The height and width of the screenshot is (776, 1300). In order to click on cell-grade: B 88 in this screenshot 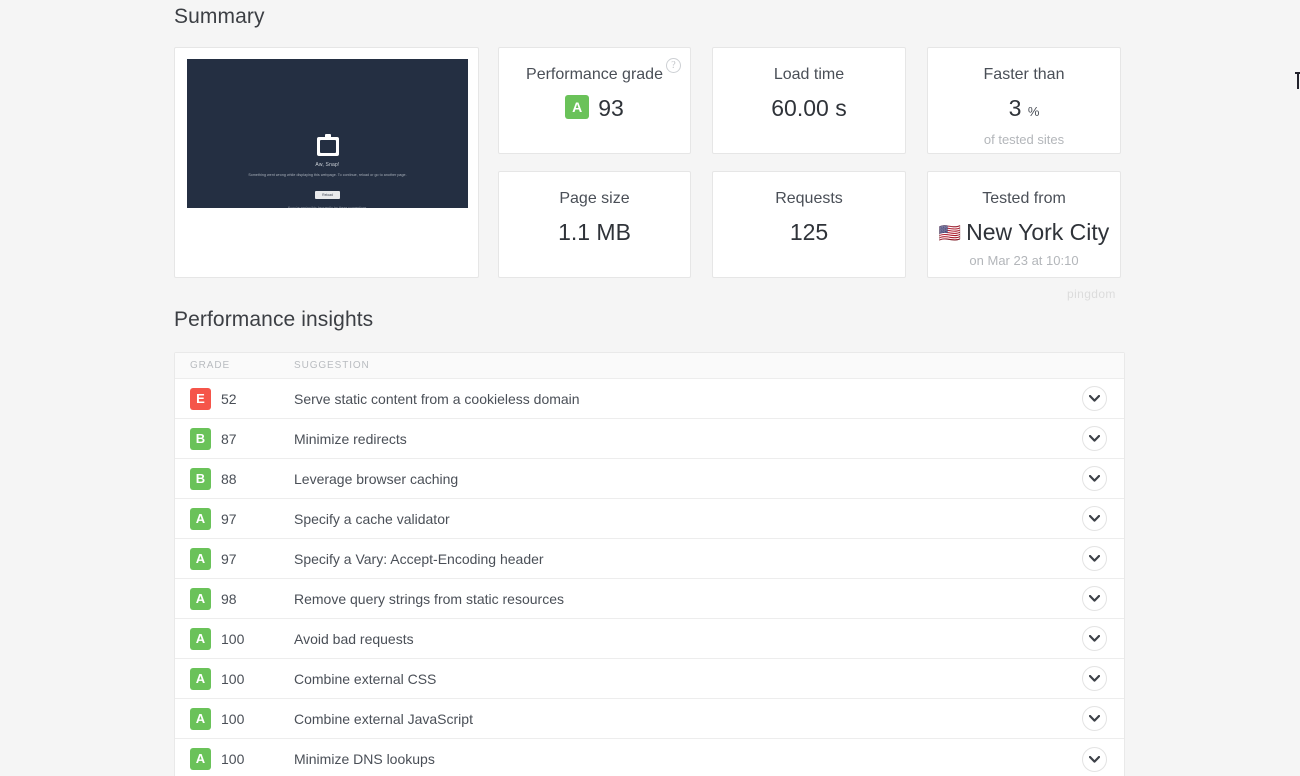, I will do `click(233, 478)`.